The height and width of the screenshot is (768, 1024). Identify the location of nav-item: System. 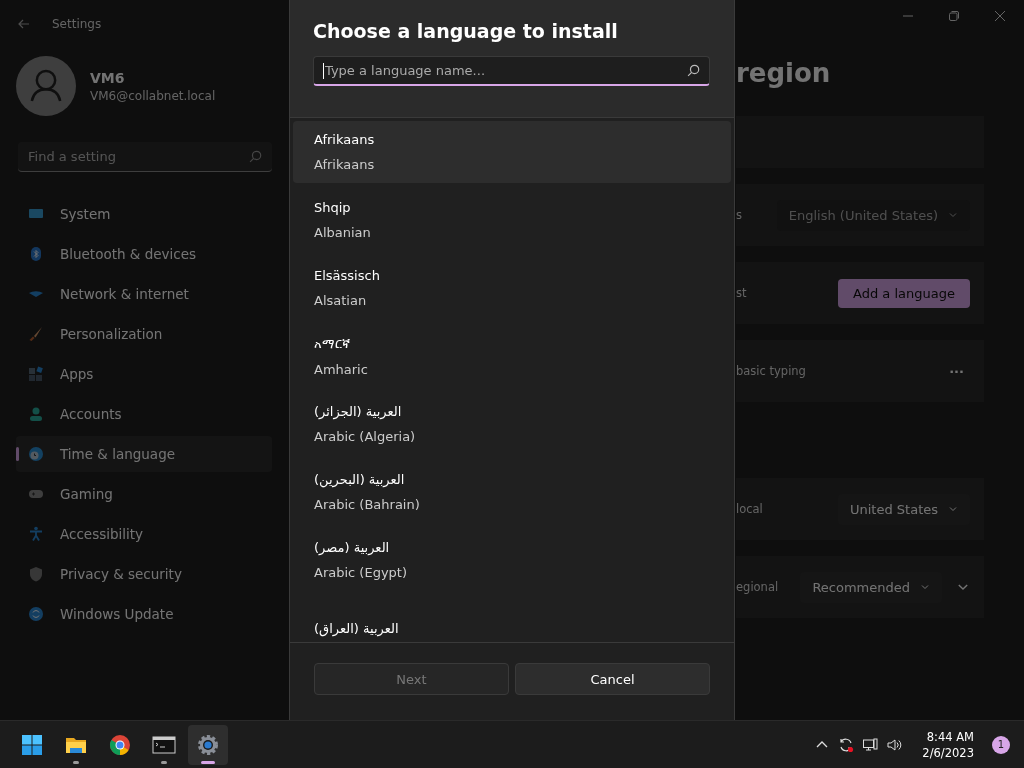
(144, 214).